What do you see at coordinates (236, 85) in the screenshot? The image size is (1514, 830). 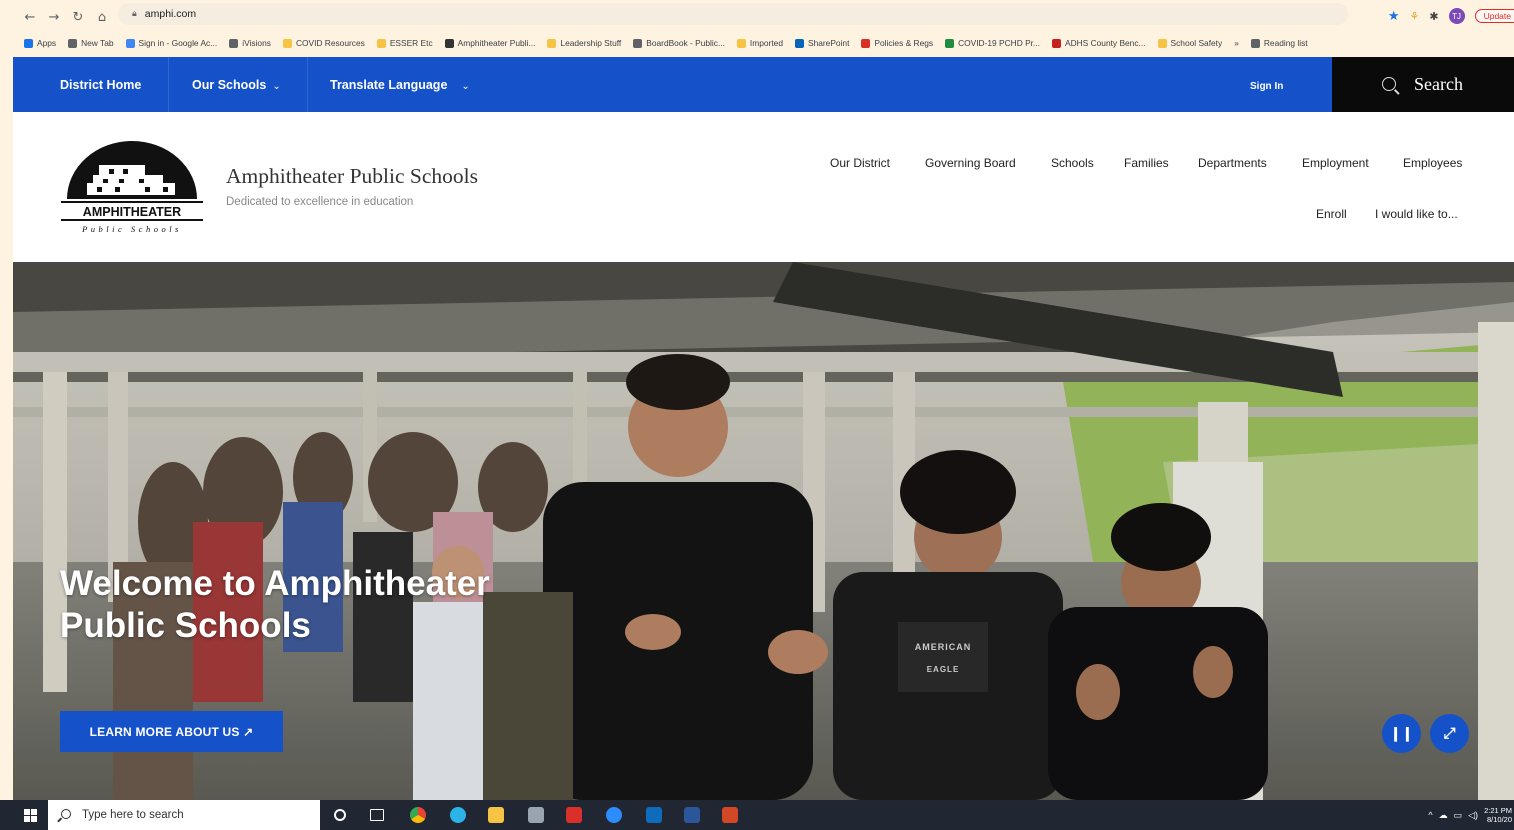 I see `our-schools-dropdown: Our Schools ⌄` at bounding box center [236, 85].